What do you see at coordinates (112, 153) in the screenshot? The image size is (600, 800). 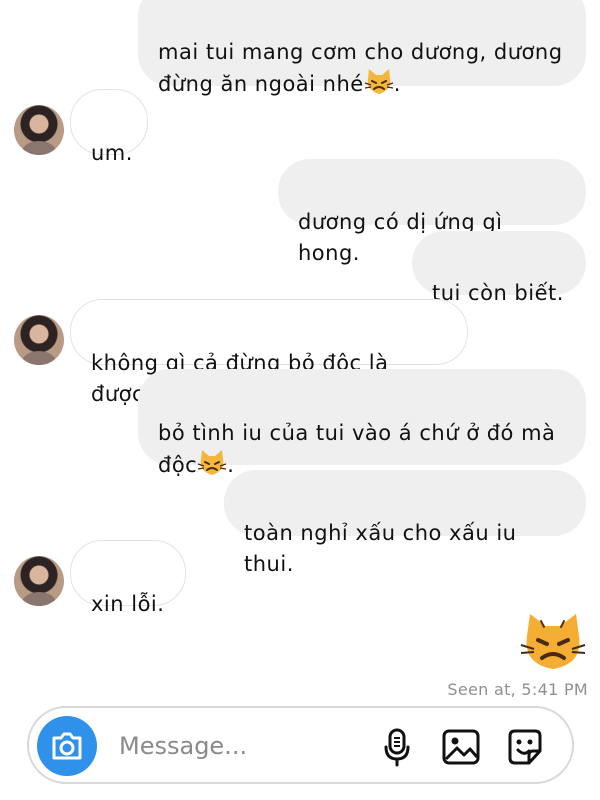 I see `message-text: um.` at bounding box center [112, 153].